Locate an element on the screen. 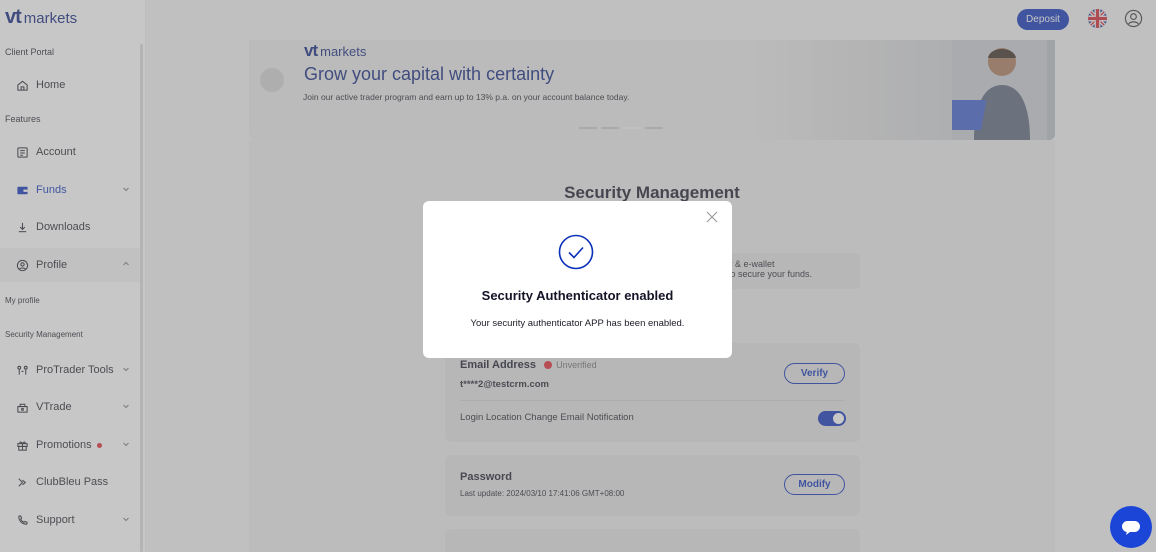 The height and width of the screenshot is (552, 1156). close-icon is located at coordinates (712, 217).